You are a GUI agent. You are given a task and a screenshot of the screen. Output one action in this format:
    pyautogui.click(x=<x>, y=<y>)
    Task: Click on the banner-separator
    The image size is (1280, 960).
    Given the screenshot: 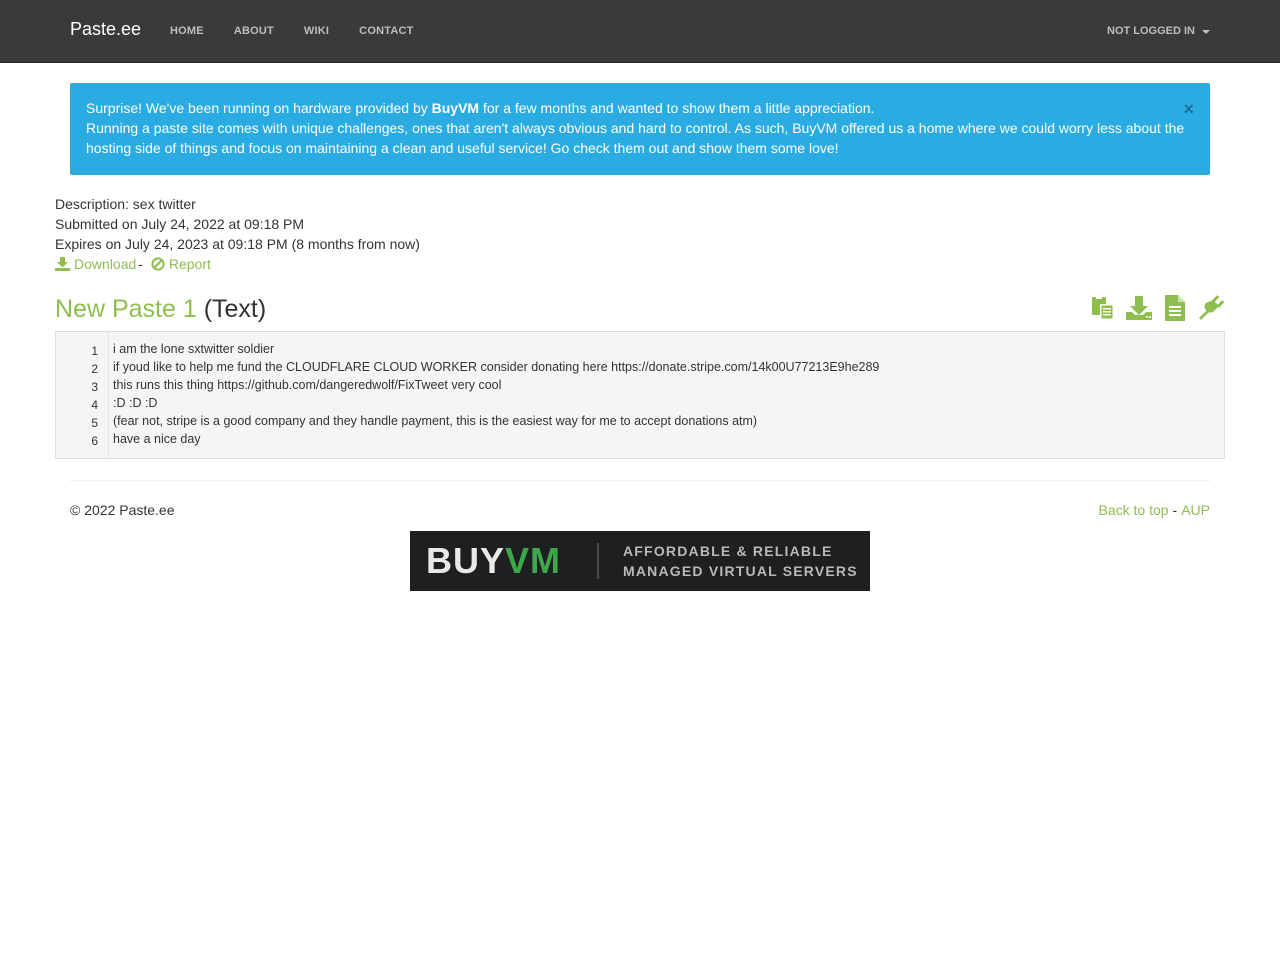 What is the action you would take?
    pyautogui.click(x=598, y=561)
    